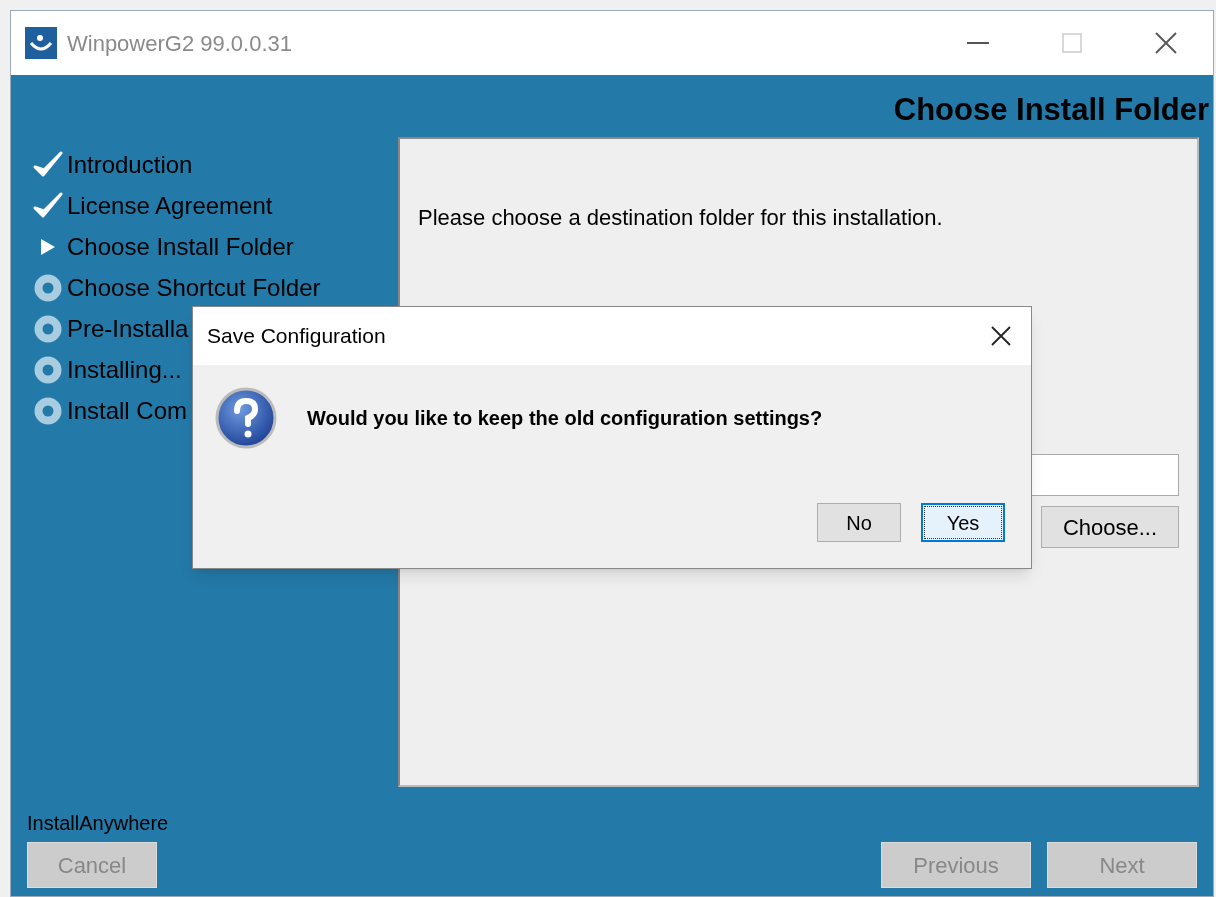  Describe the element at coordinates (963, 522) in the screenshot. I see `dialog-button: Yes` at that location.